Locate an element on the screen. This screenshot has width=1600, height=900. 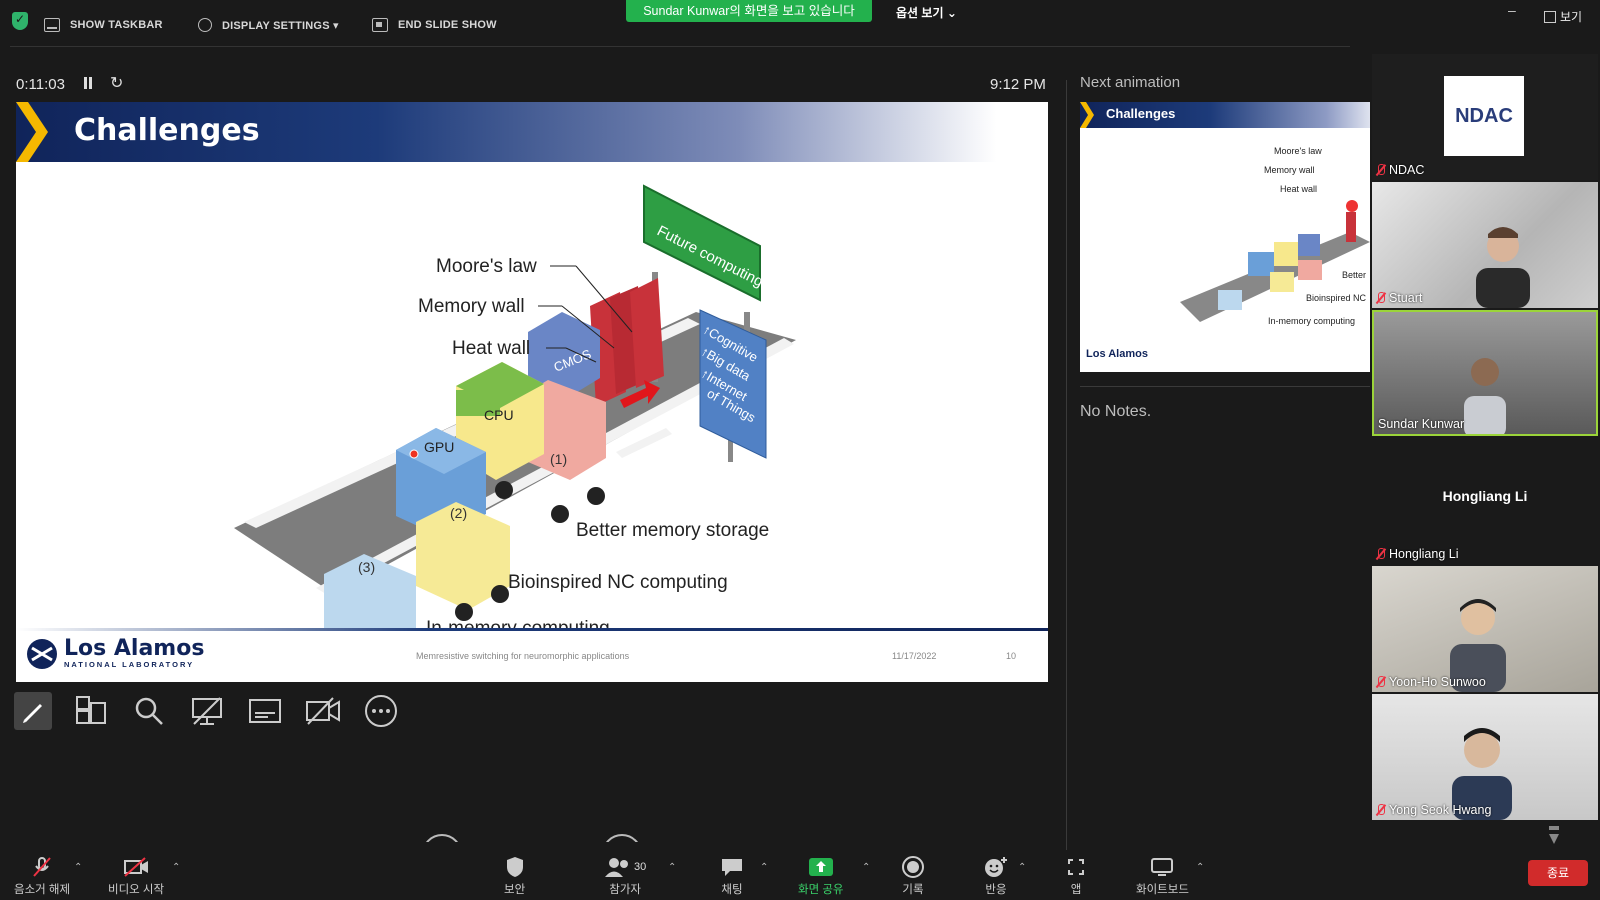
mini-chevron-icon is located at coordinates (1087, 115).